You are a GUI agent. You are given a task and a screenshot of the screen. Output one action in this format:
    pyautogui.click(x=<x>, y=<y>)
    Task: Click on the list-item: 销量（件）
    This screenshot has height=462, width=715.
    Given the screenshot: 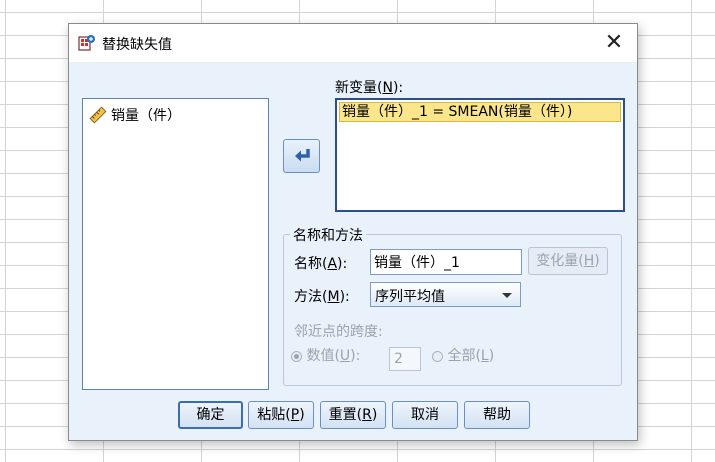 What is the action you would take?
    pyautogui.click(x=135, y=115)
    